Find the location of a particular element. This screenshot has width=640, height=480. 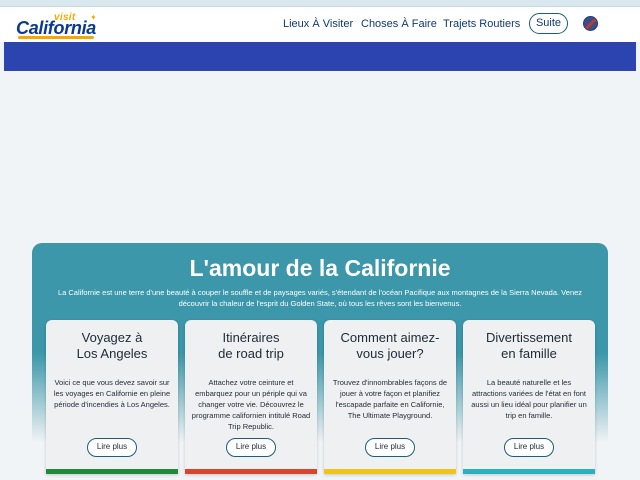

suite-button: Suite is located at coordinates (548, 23).